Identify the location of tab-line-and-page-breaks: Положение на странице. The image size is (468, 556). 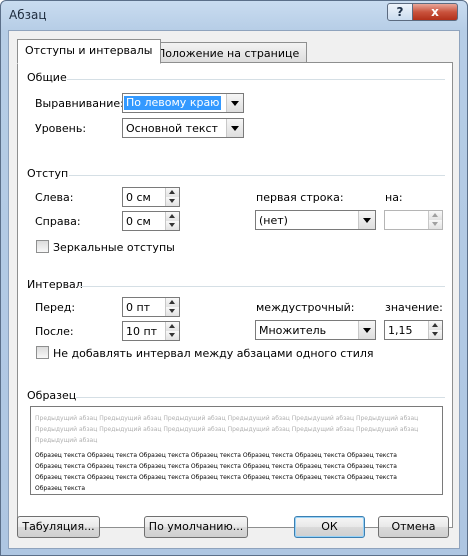
(228, 53).